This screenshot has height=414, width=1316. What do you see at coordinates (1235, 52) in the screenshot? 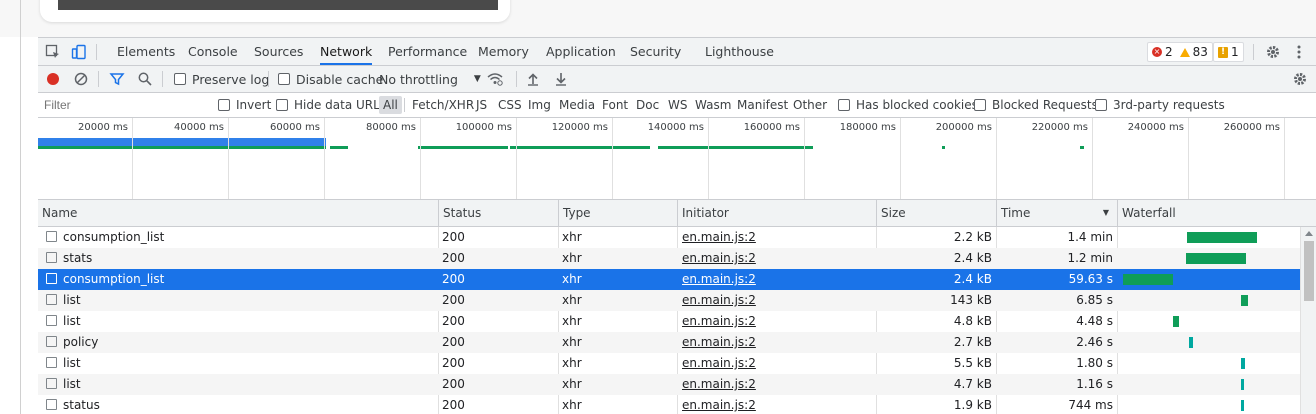
I see `issues-count: 1` at bounding box center [1235, 52].